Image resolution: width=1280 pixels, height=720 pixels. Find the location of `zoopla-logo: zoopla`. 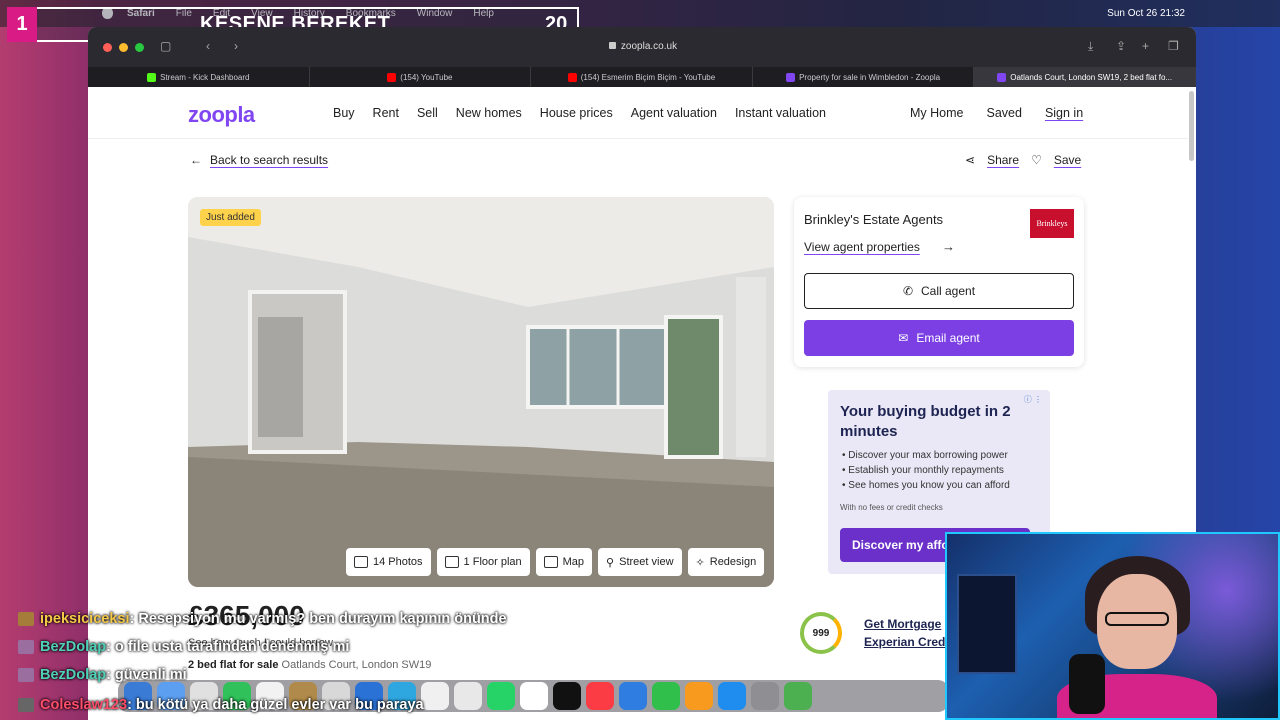

zoopla-logo: zoopla is located at coordinates (221, 115).